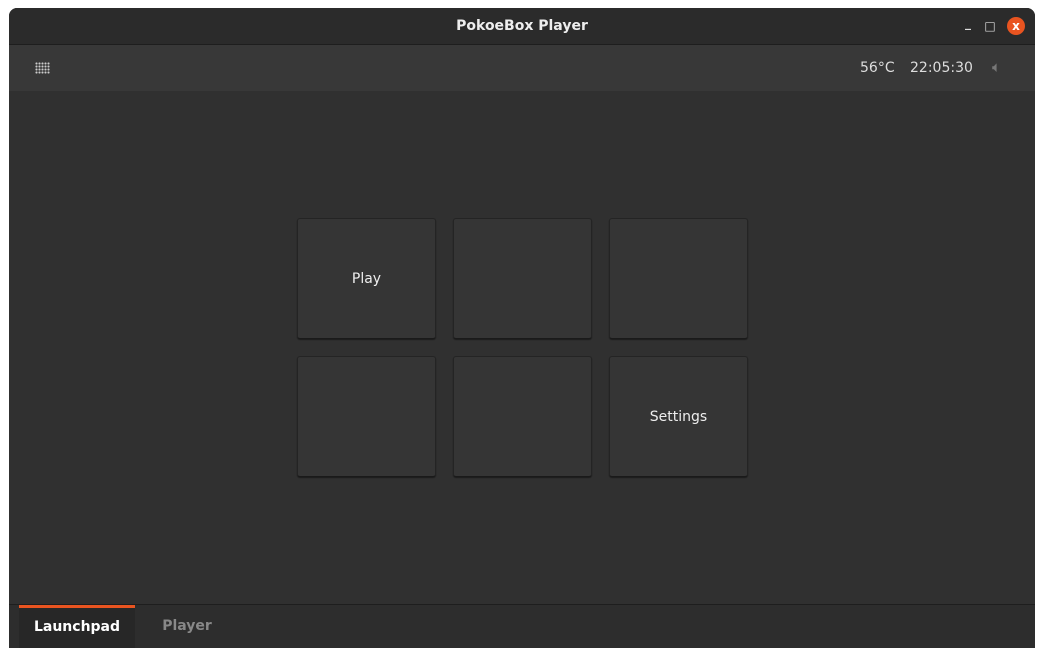 The image size is (1044, 655). Describe the element at coordinates (941, 68) in the screenshot. I see `clock: 22:05:30` at that location.